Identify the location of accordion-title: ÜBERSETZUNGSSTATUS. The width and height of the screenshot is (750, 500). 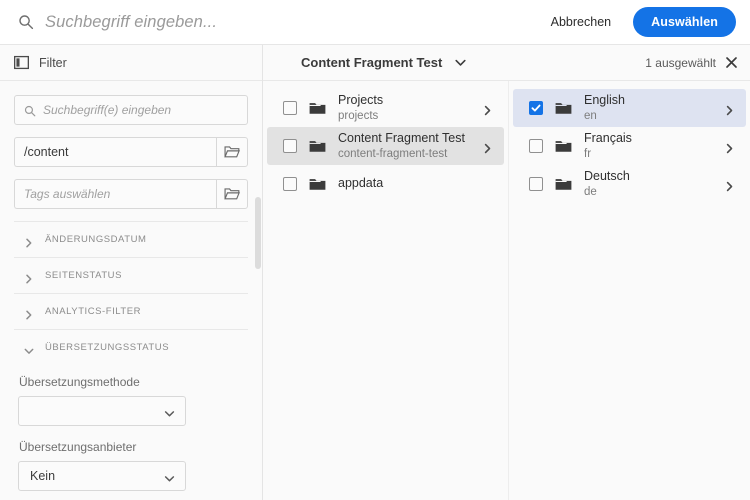
(107, 347).